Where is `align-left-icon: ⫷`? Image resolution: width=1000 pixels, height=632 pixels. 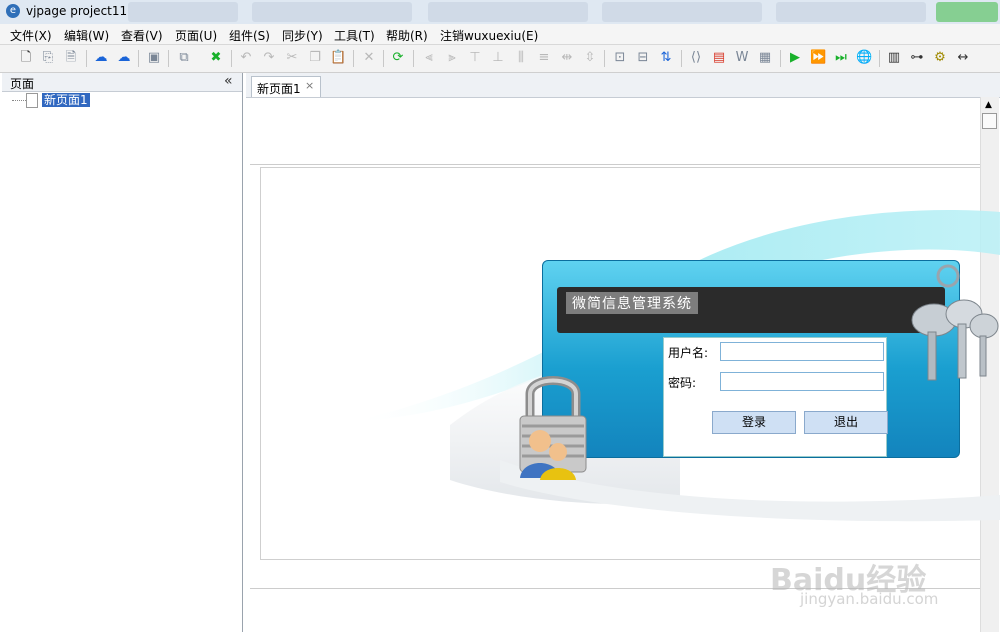 align-left-icon: ⫷ is located at coordinates (429, 58).